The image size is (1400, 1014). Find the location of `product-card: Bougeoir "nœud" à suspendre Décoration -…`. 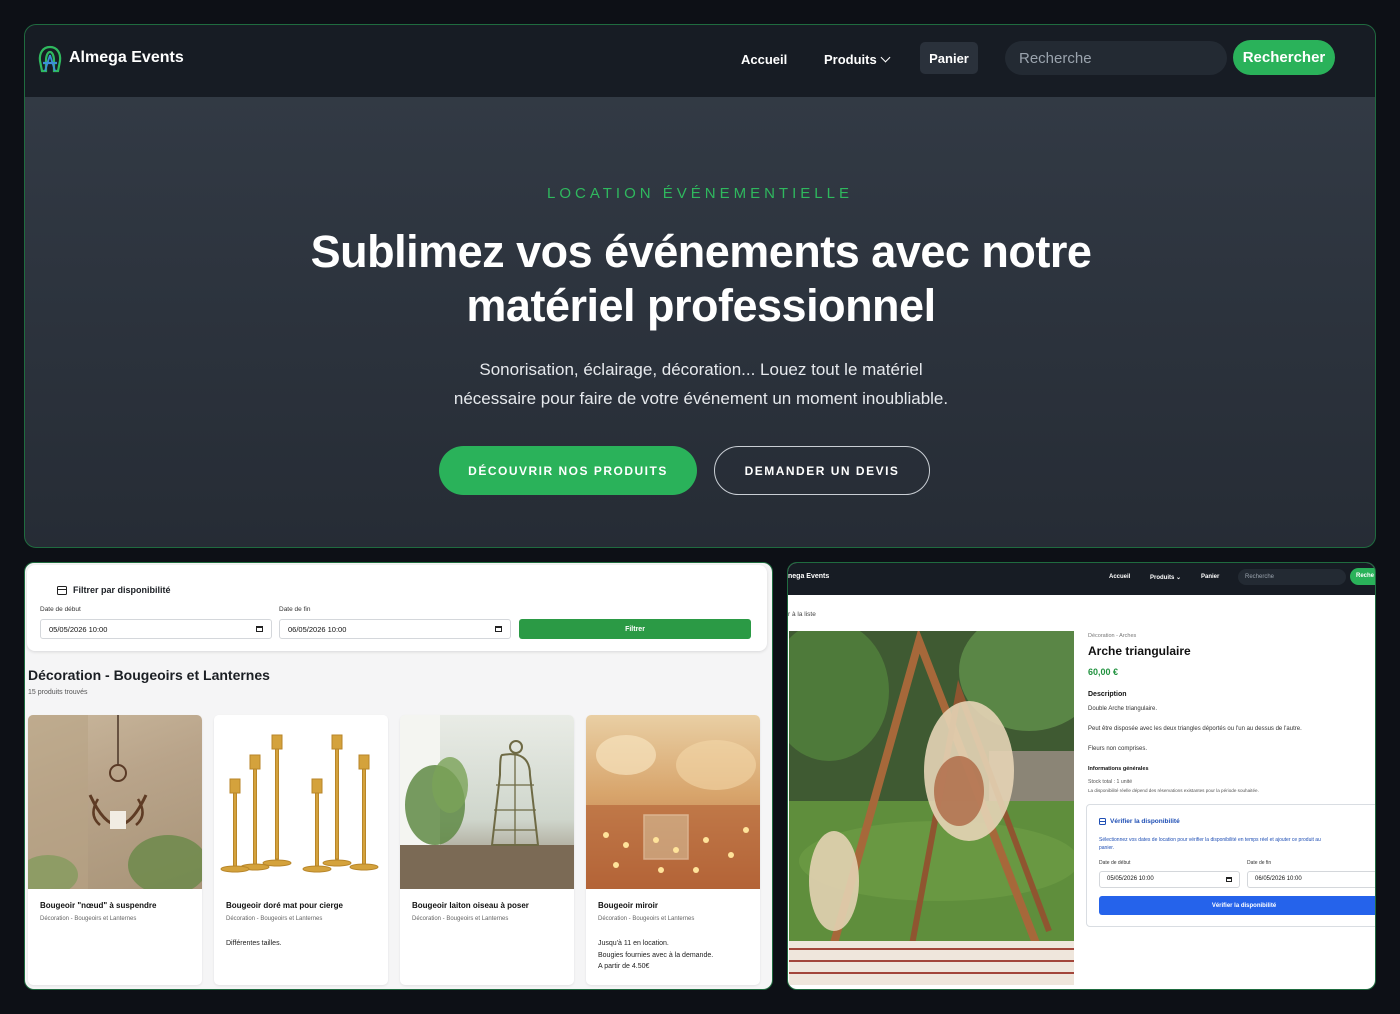

product-card: Bougeoir "nœud" à suspendre Décoration -… is located at coordinates (115, 850).